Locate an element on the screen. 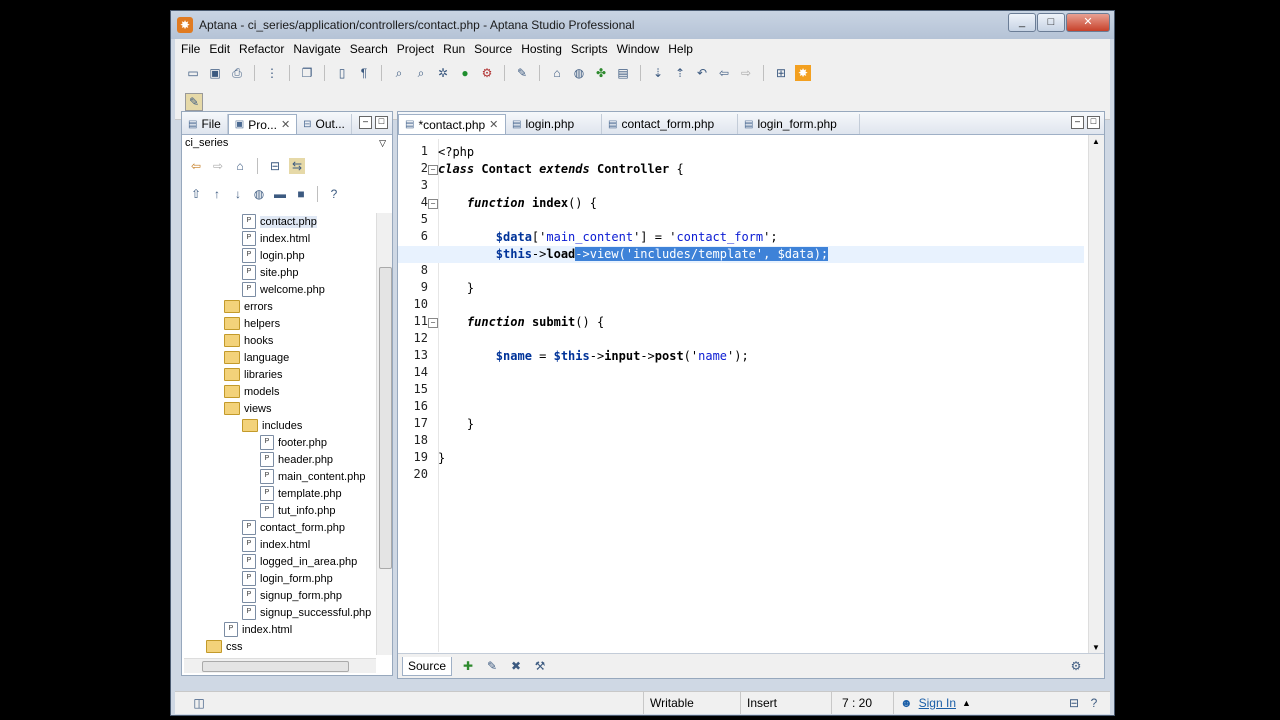  perspective-icon: ⊞ is located at coordinates (781, 73).